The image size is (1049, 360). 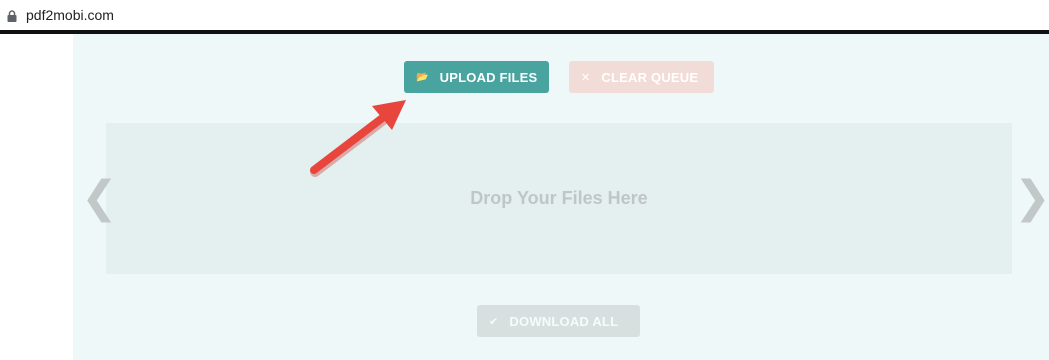 I want to click on clear-queue-button: ✕ CLEAR QUEUE, so click(x=641, y=77).